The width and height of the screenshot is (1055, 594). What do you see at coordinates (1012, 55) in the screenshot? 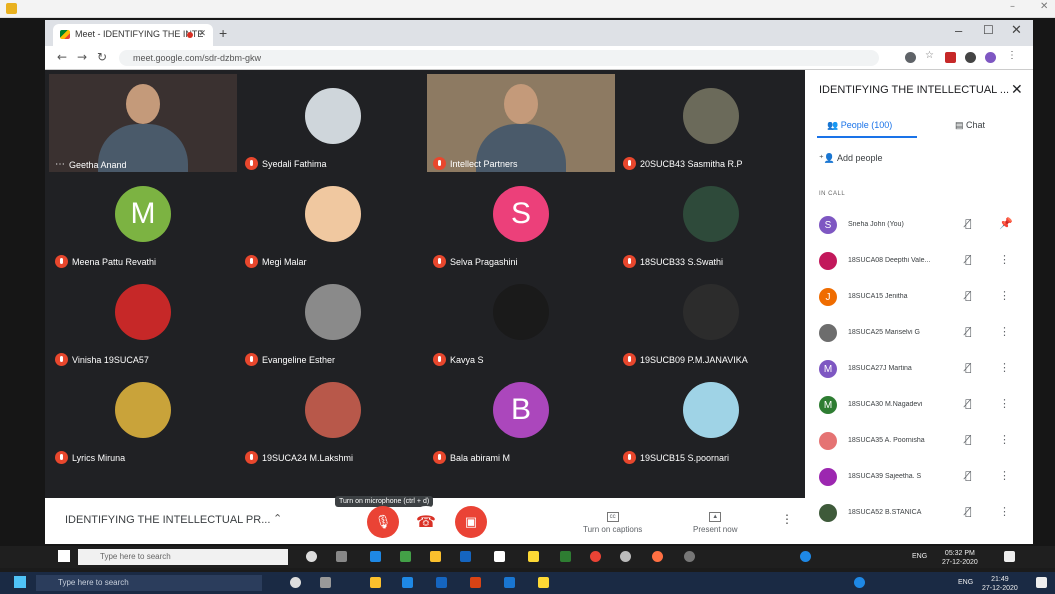
I see `browser-menu-icon: ⋮` at bounding box center [1012, 55].